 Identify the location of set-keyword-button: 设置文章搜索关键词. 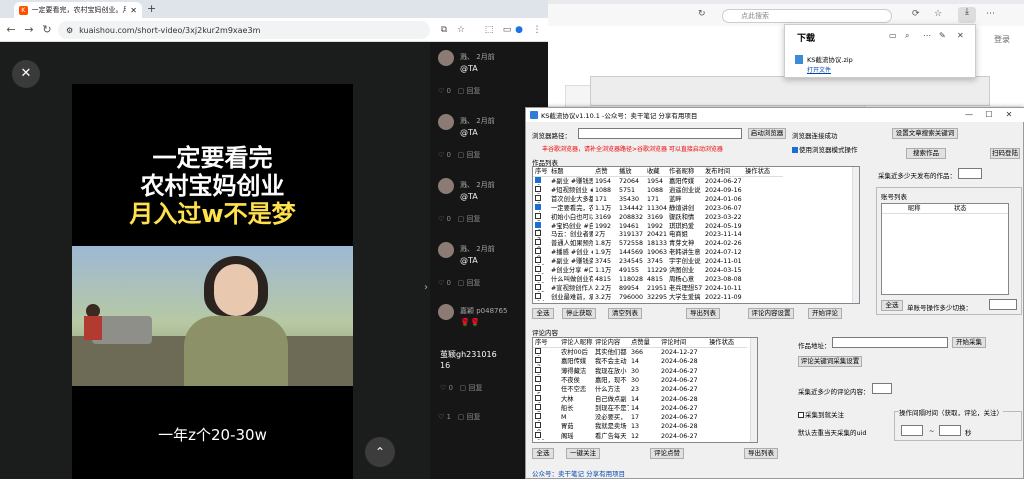
(925, 133).